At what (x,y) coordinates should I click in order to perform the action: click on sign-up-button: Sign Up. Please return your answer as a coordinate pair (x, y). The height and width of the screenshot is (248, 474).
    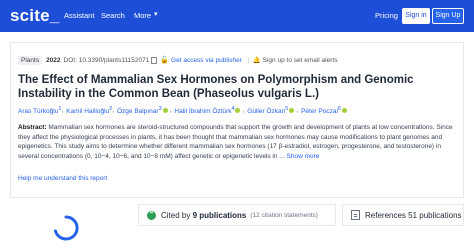
    Looking at the image, I should click on (448, 16).